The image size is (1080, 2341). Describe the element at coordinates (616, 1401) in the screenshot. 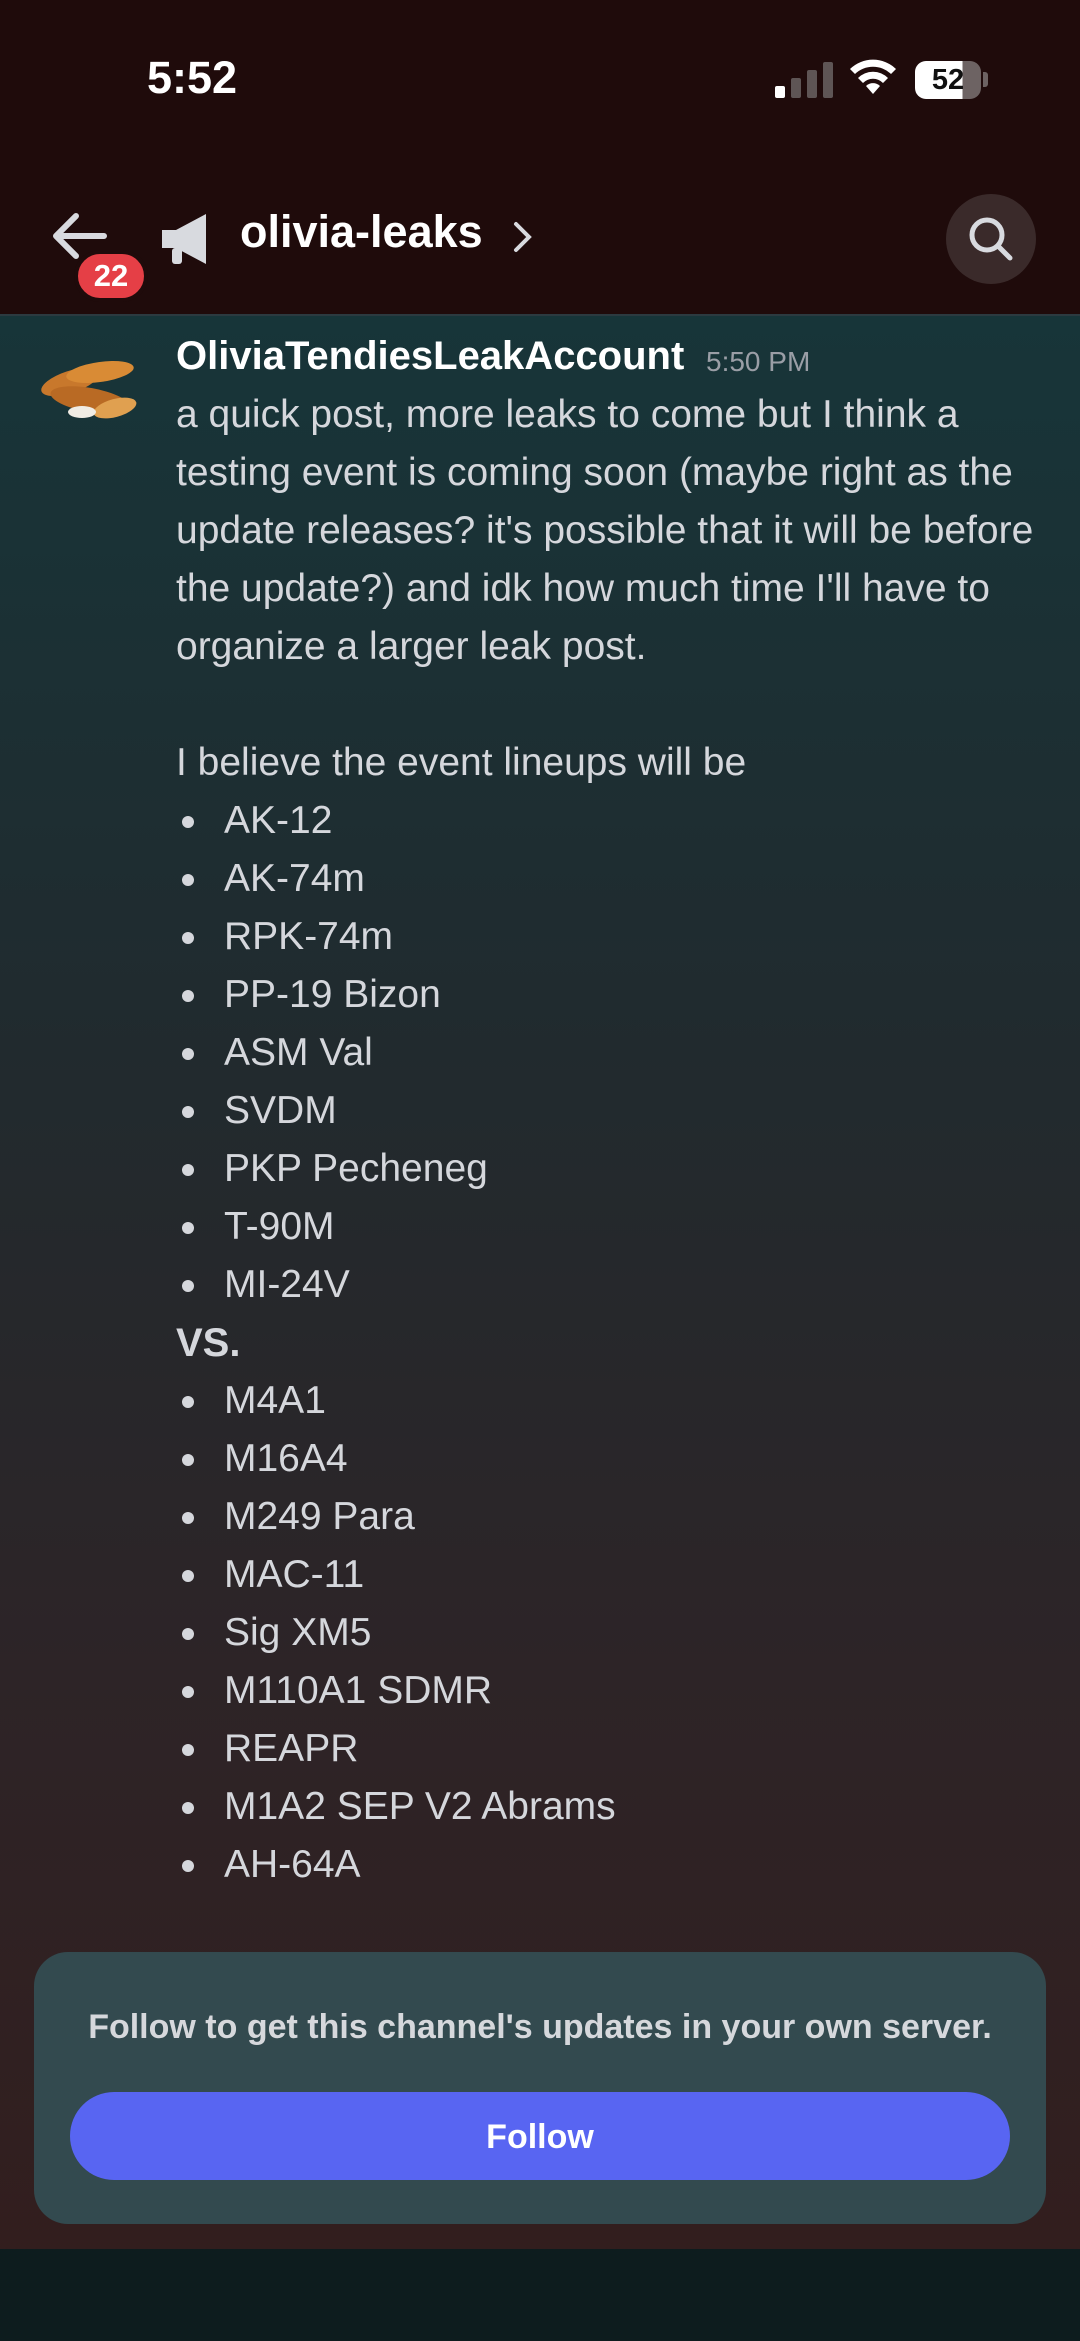

I see `list-item: M4A1` at that location.